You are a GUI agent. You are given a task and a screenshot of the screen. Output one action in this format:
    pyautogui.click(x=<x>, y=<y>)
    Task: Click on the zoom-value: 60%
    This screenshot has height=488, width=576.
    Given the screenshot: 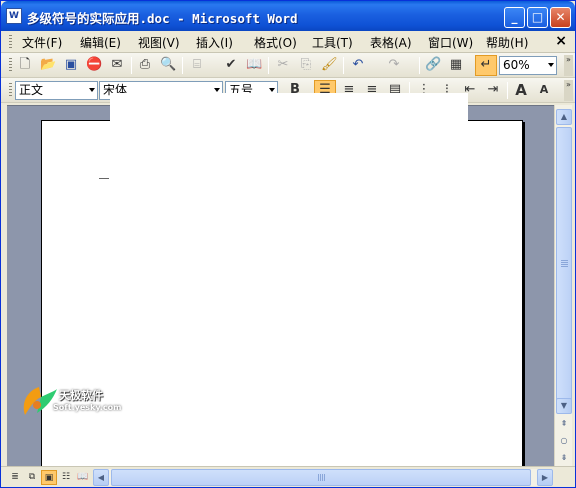 What is the action you would take?
    pyautogui.click(x=516, y=65)
    